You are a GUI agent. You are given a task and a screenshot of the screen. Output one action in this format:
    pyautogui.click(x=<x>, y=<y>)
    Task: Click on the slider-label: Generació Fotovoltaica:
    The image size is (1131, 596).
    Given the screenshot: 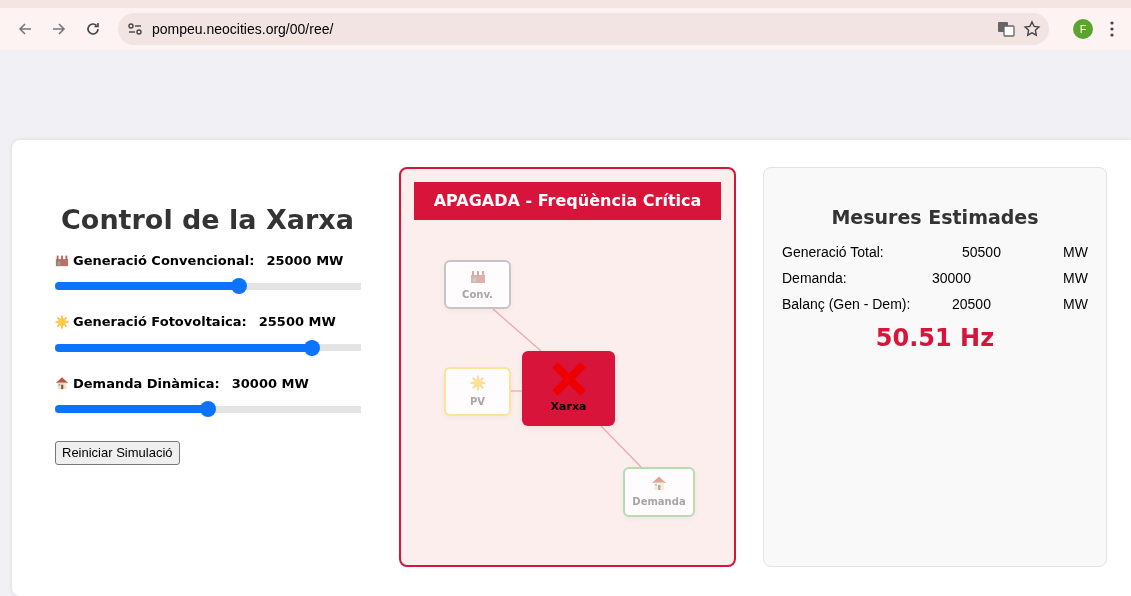 What is the action you would take?
    pyautogui.click(x=160, y=322)
    